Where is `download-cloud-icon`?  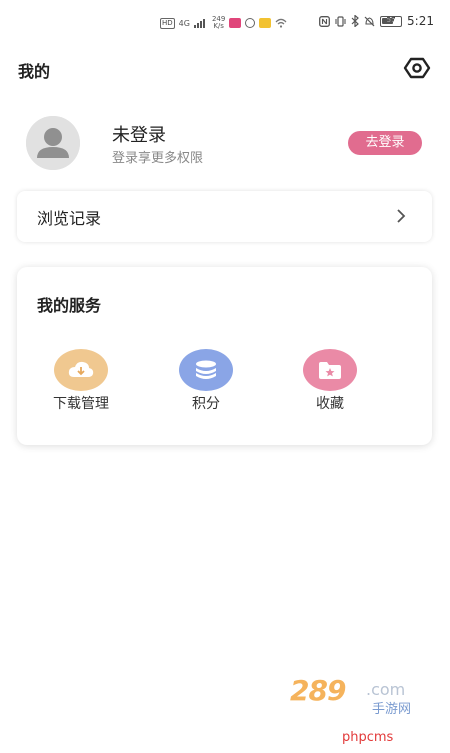
download-cloud-icon is located at coordinates (81, 370).